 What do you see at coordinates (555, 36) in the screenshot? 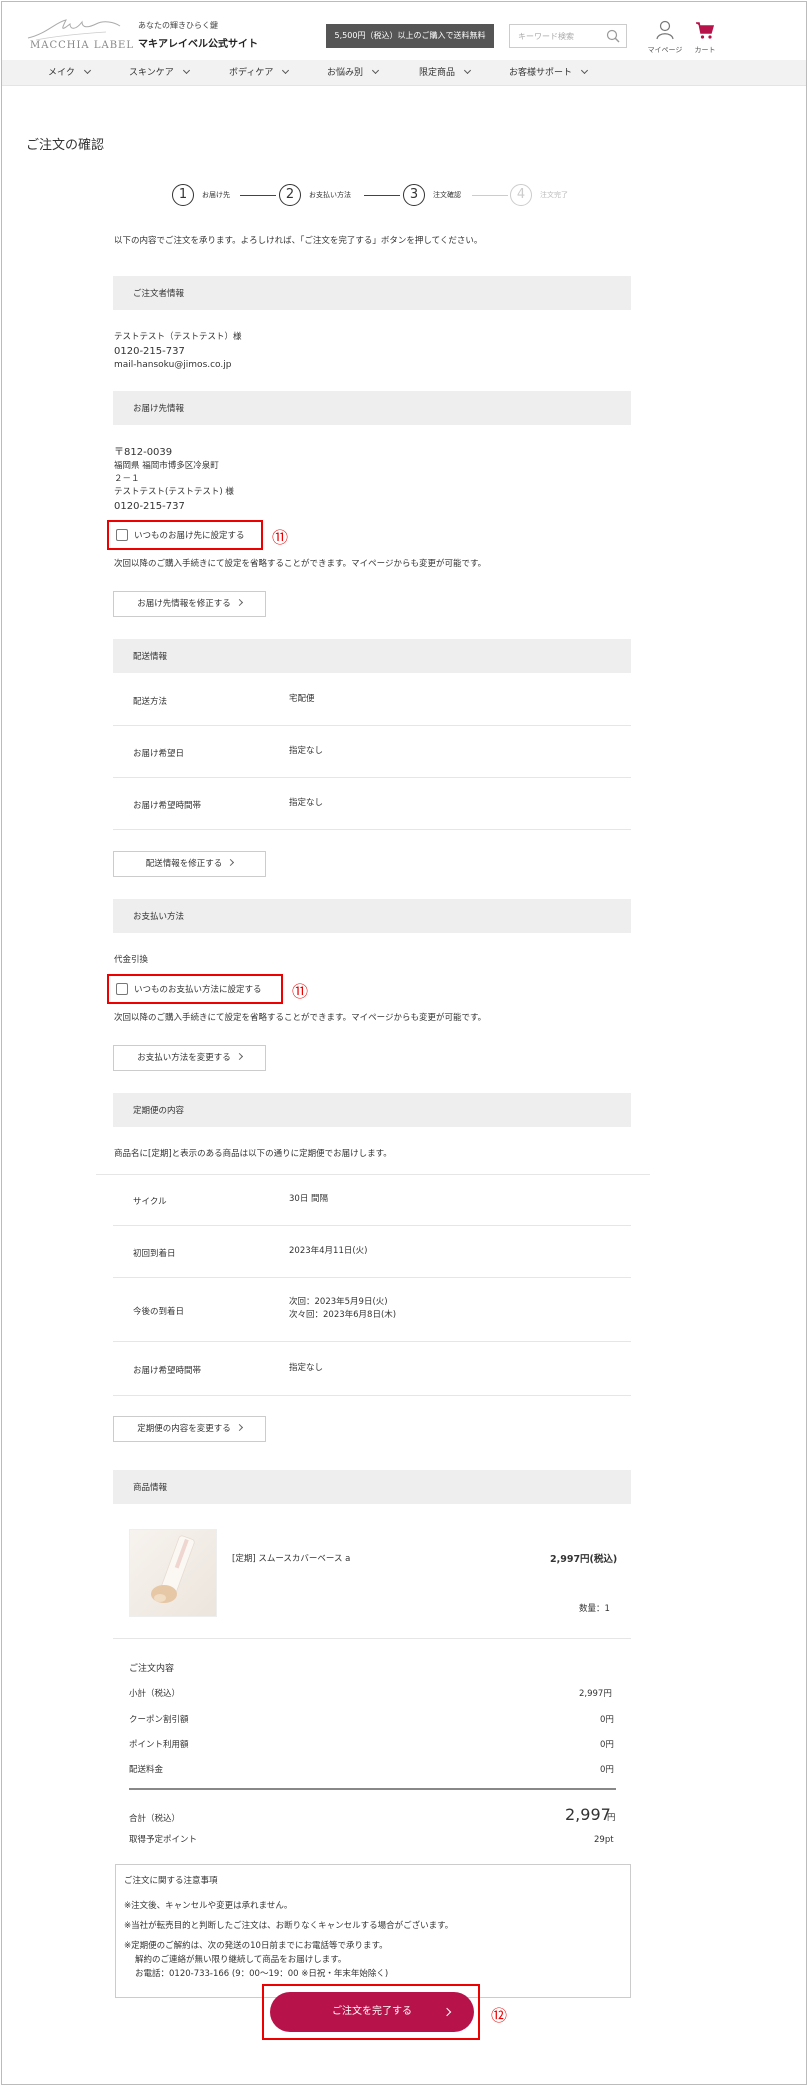
I see `search-input` at bounding box center [555, 36].